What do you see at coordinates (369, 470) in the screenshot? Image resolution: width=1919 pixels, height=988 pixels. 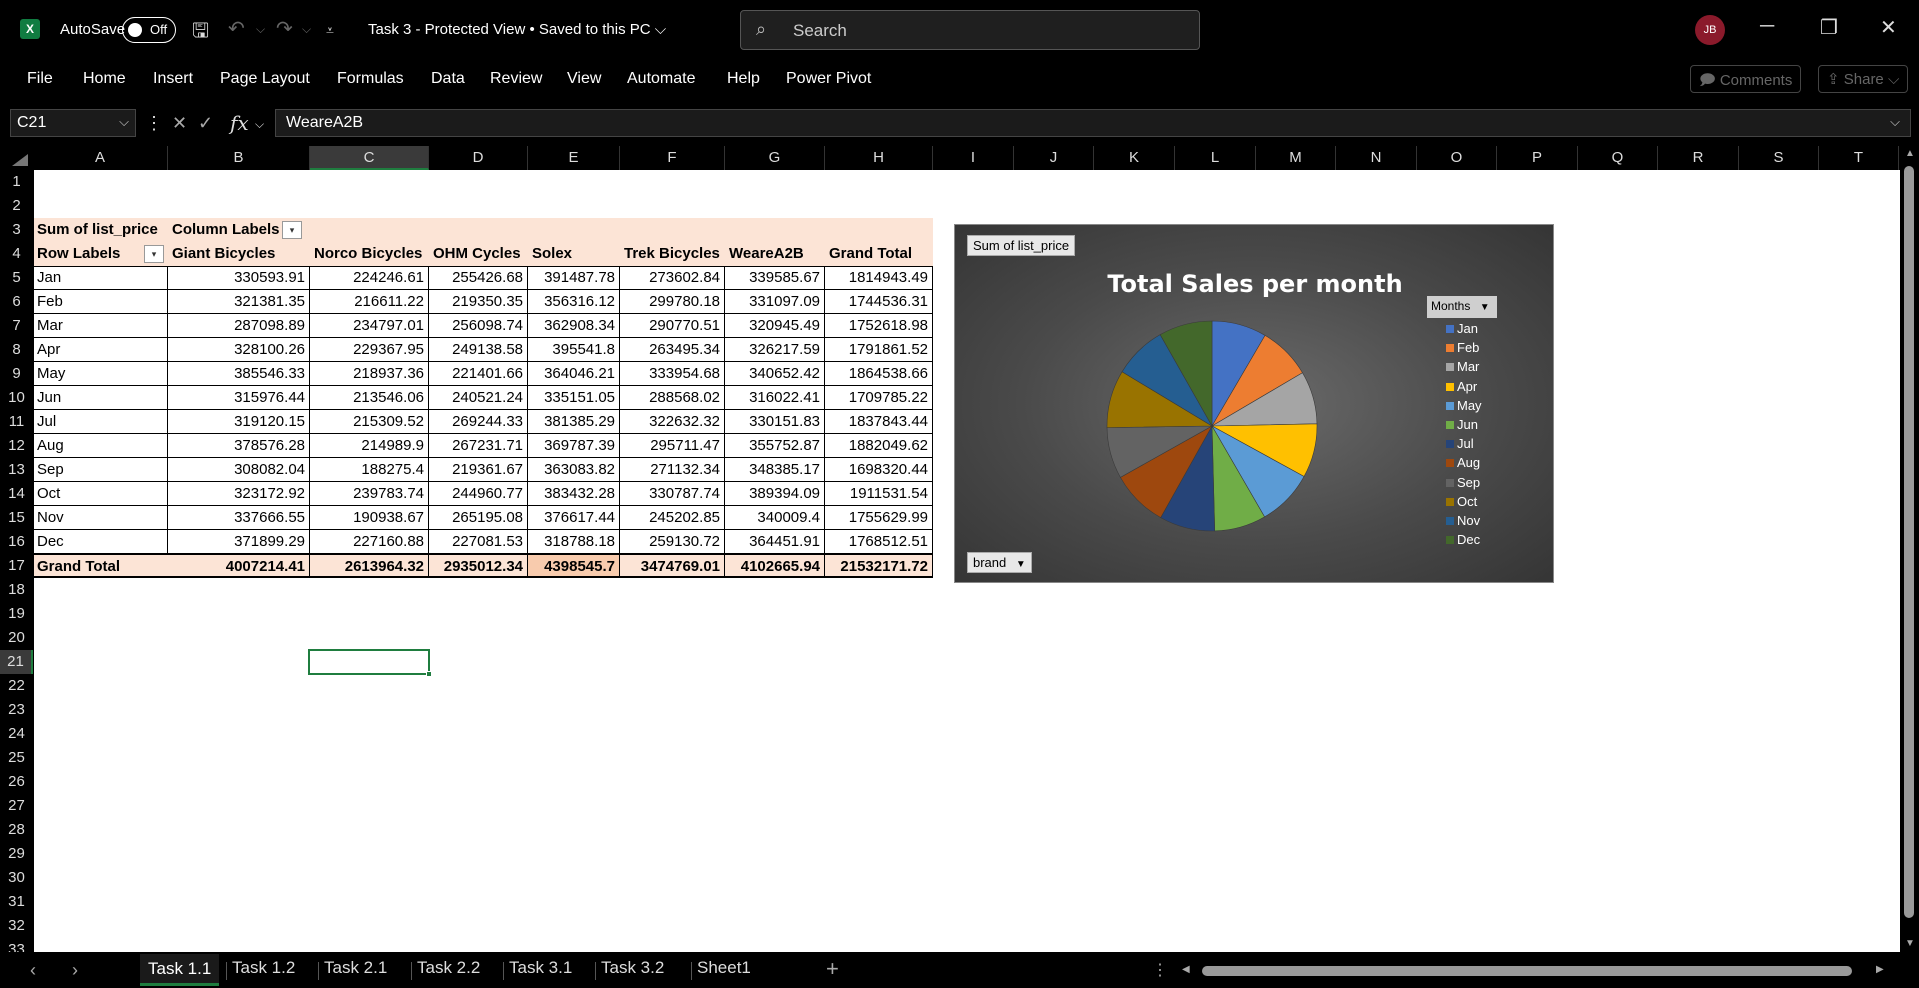 I see `pivot-value-cell: 188275.4` at bounding box center [369, 470].